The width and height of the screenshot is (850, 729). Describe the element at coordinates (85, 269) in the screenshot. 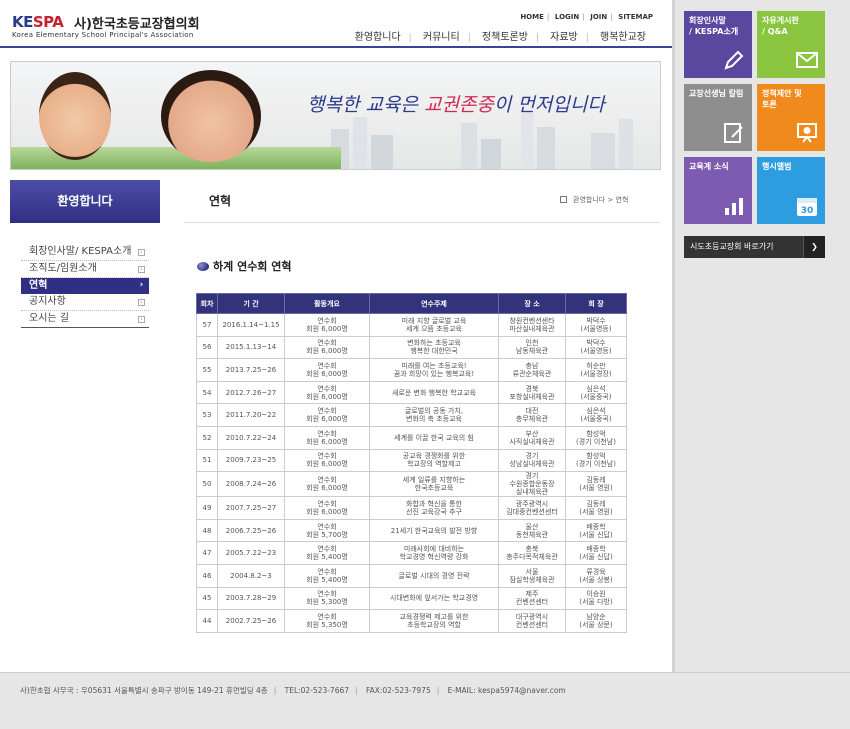

I see `lnb-item-organization: 조직도/임원소개 ›` at that location.